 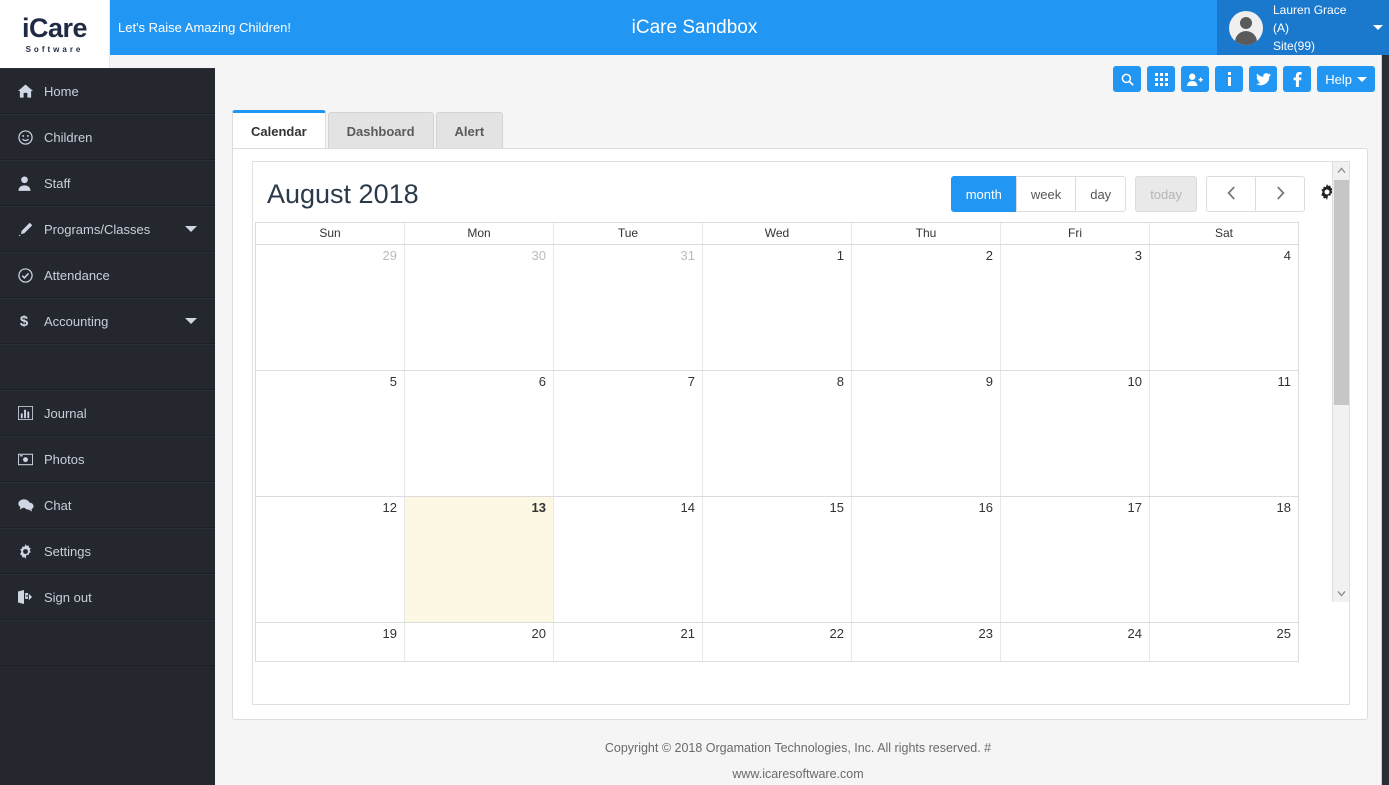 I want to click on chevron-right-icon, so click(x=1280, y=194).